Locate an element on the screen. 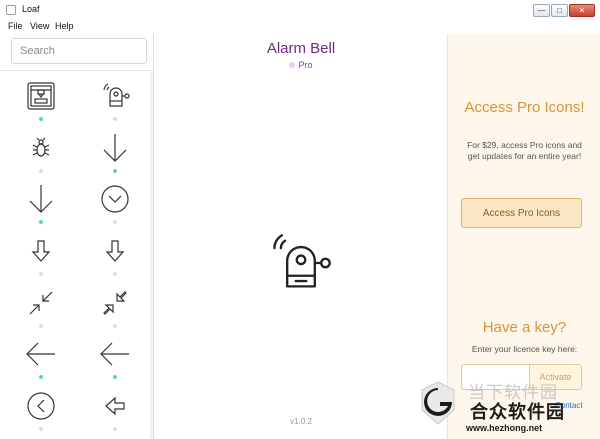 The image size is (600, 439). key-instructions: Enter your licence key here: is located at coordinates (524, 349).